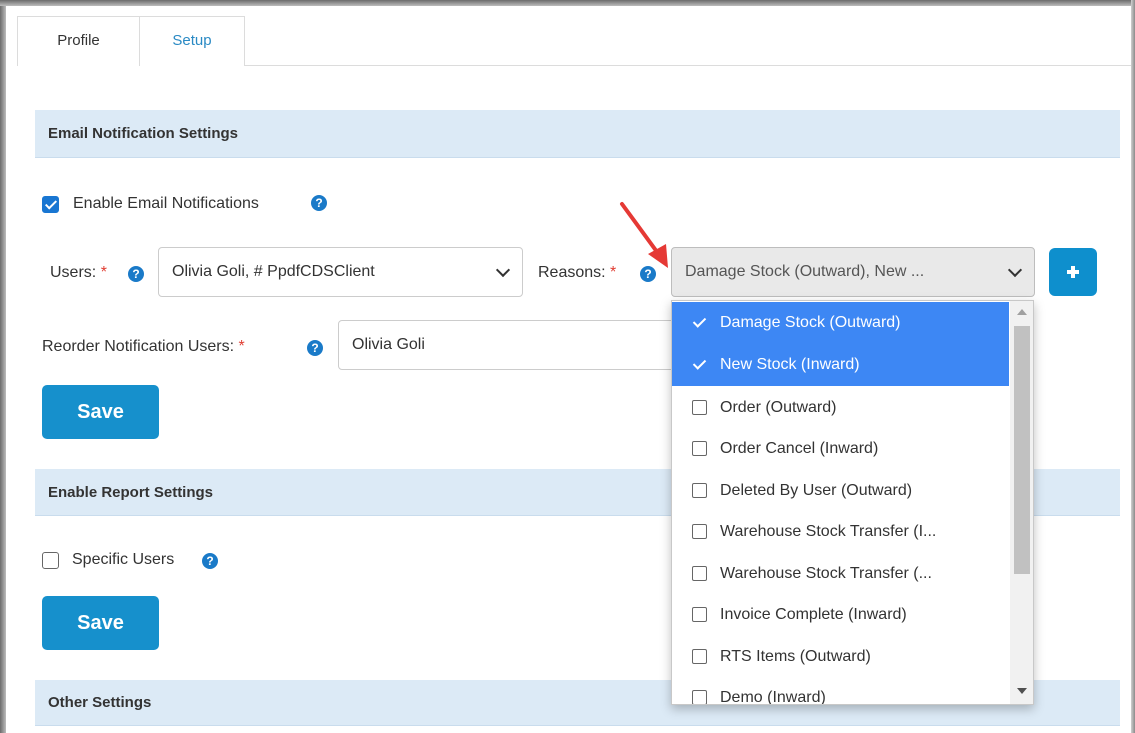 The width and height of the screenshot is (1135, 733). Describe the element at coordinates (166, 203) in the screenshot. I see `enable-email-notifications-label: Enable Email Notifications` at that location.